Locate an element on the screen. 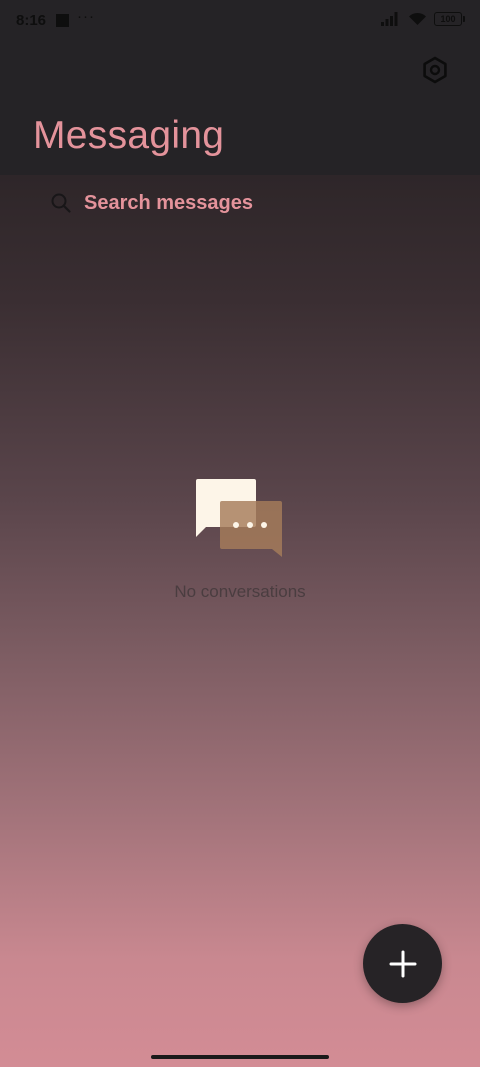 The width and height of the screenshot is (480, 1067). chat-bubbles-icon is located at coordinates (239, 518).